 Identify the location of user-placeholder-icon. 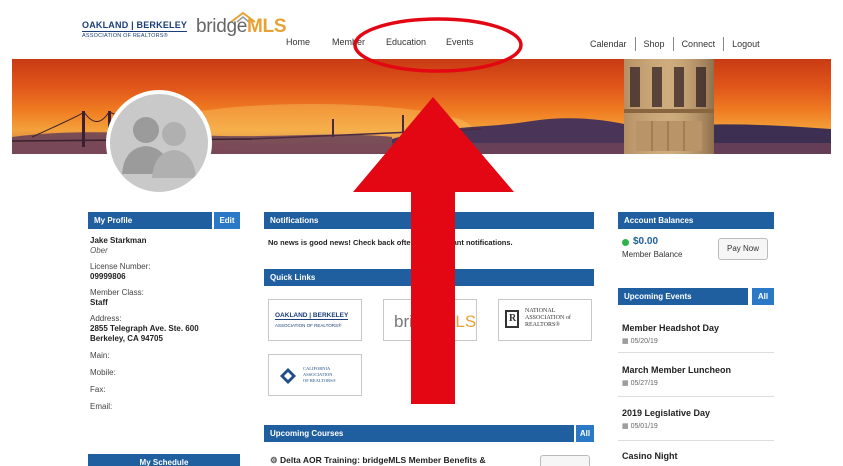
(159, 147).